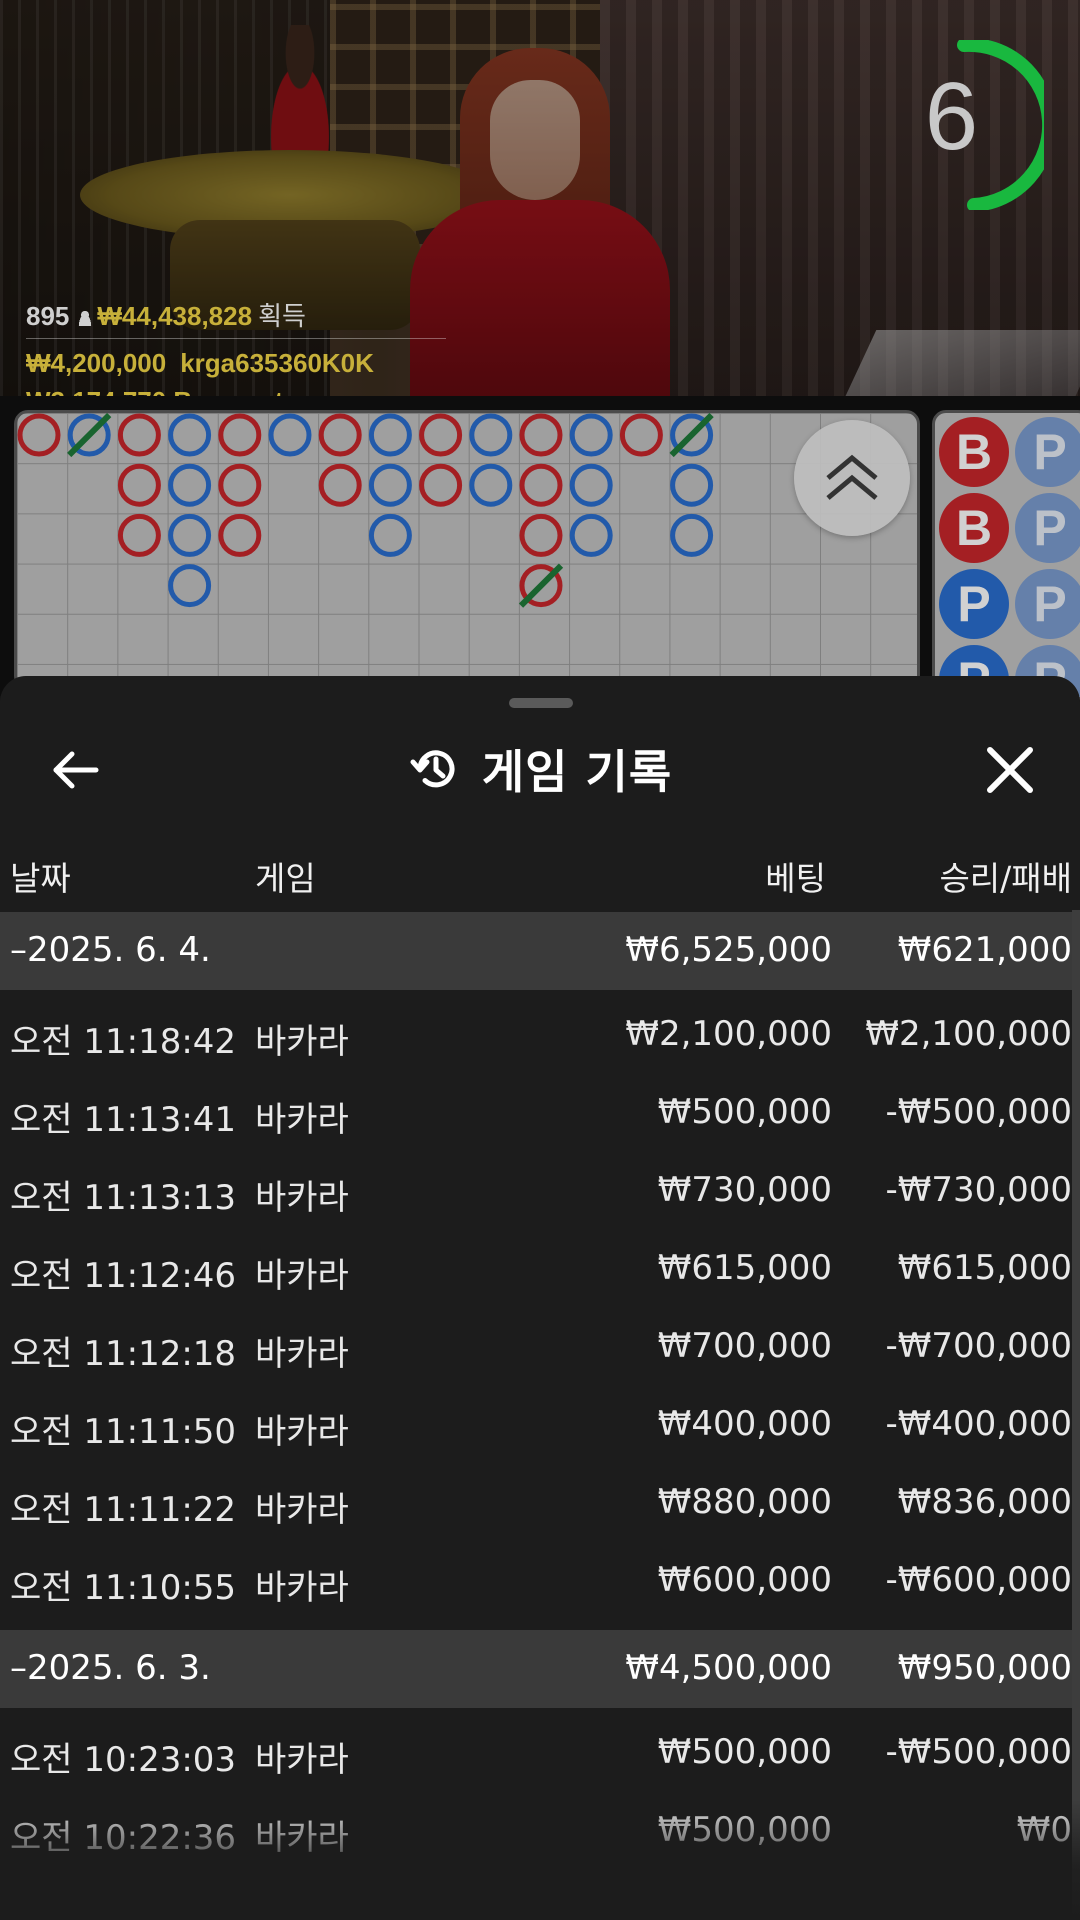  I want to click on row-time: 오전 11:11:22, so click(123, 1510).